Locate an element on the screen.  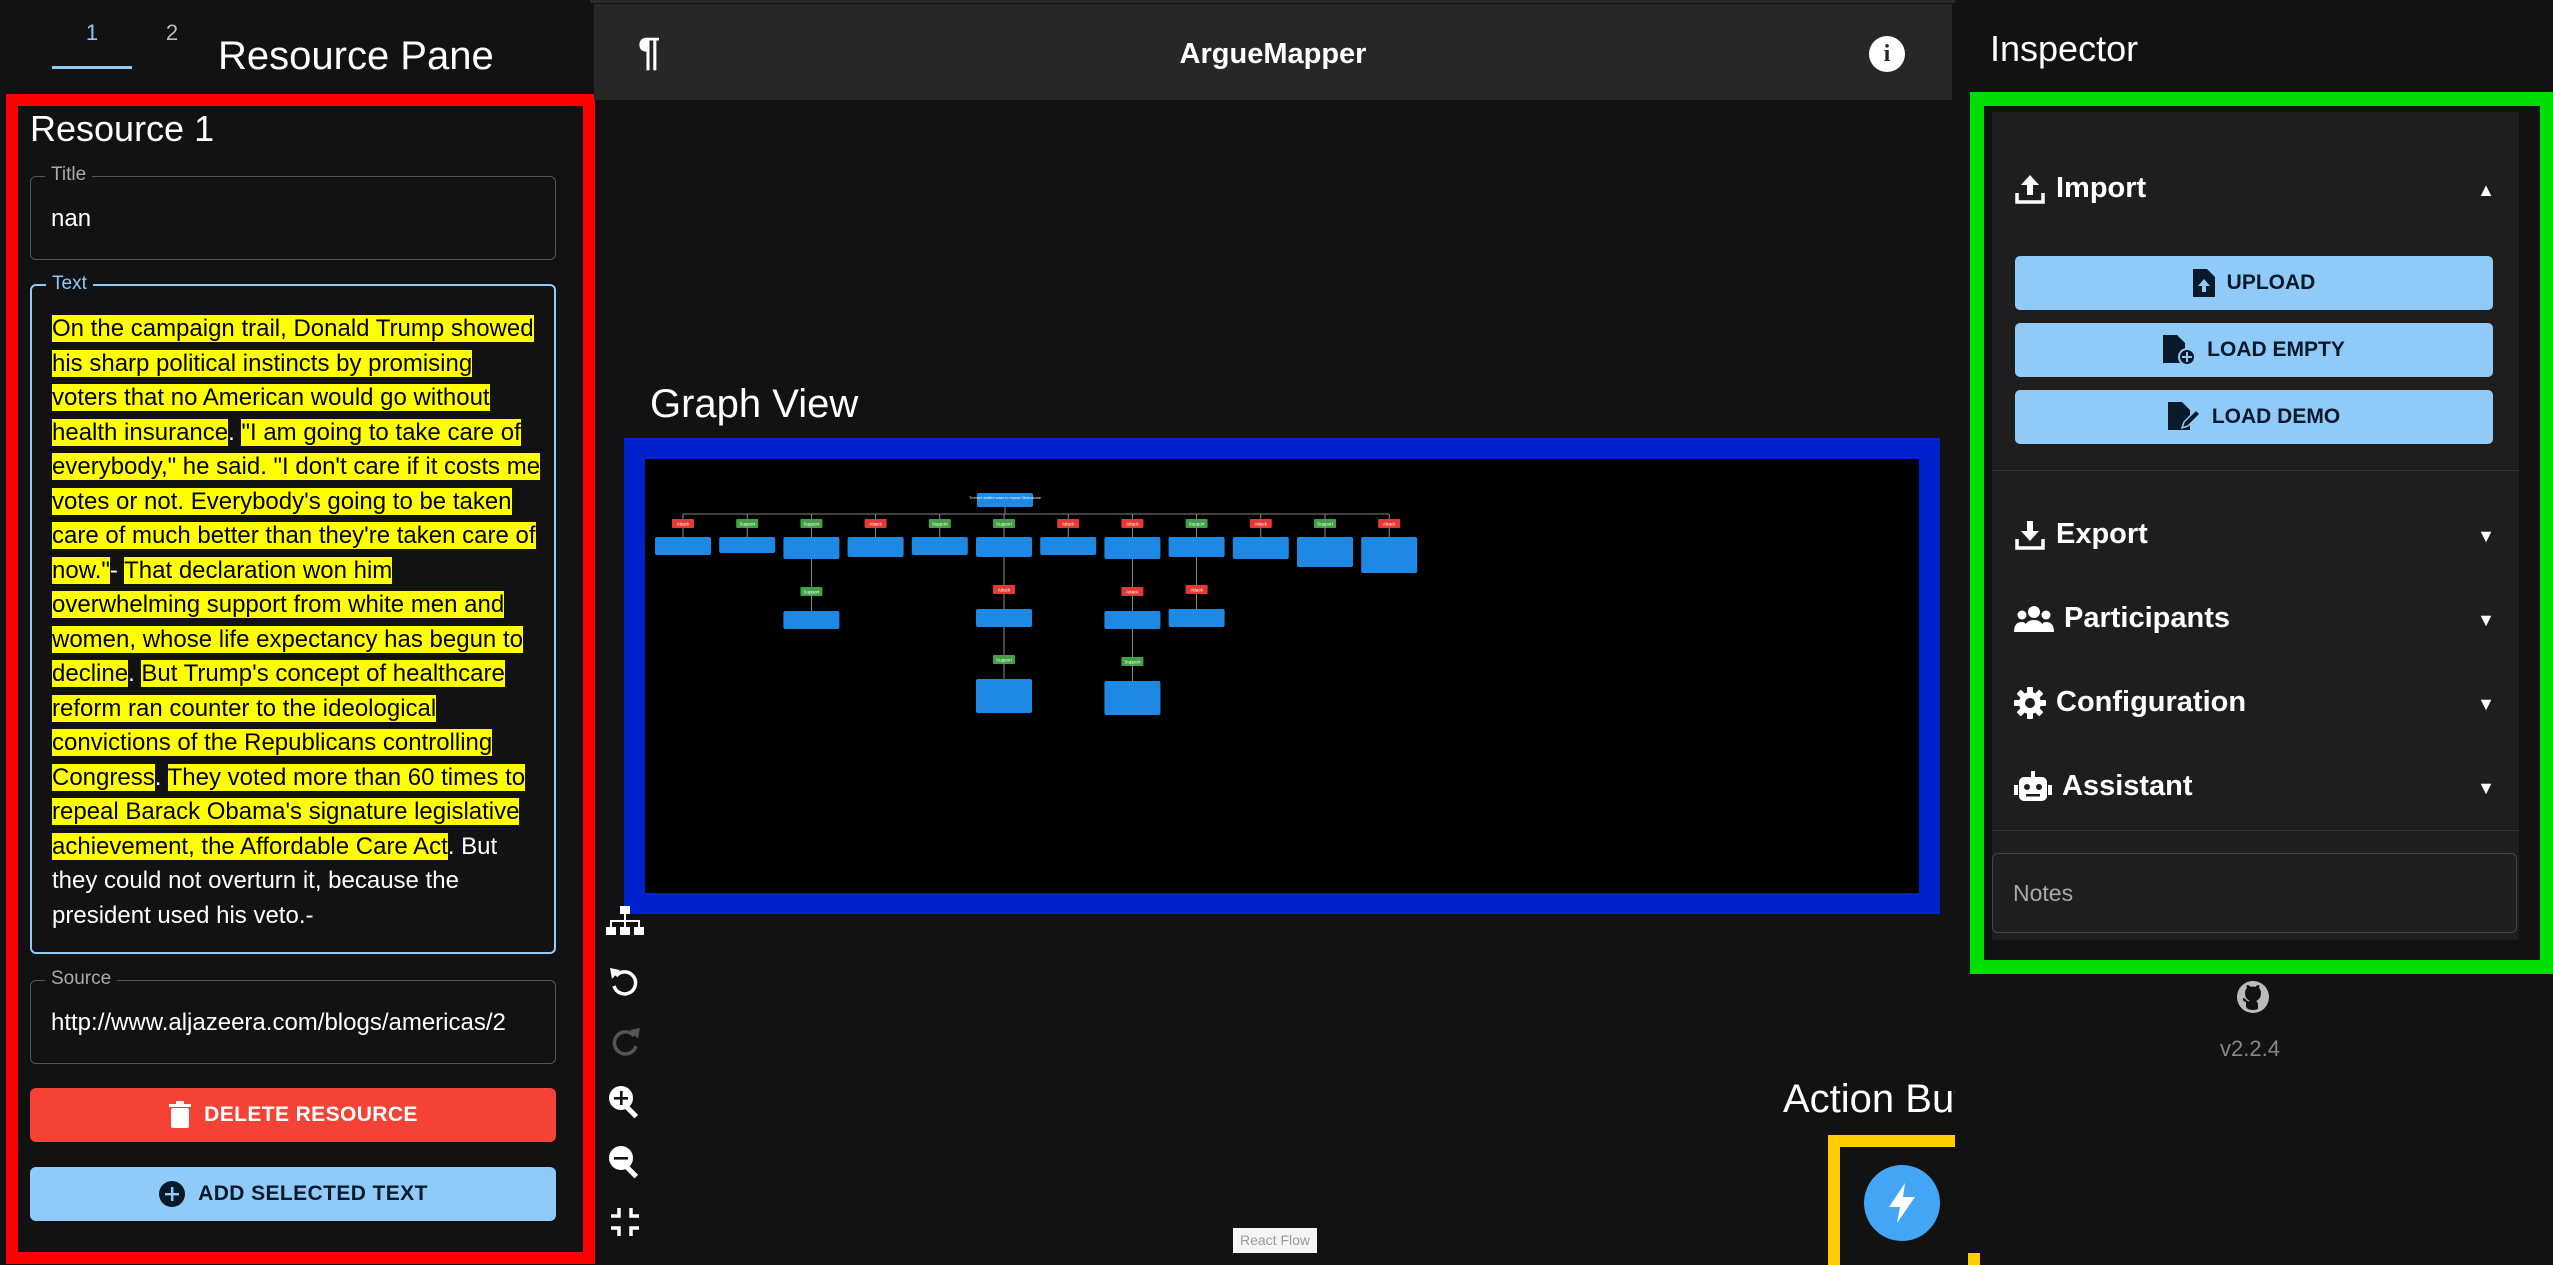
zoom-out-icon is located at coordinates (625, 1162).